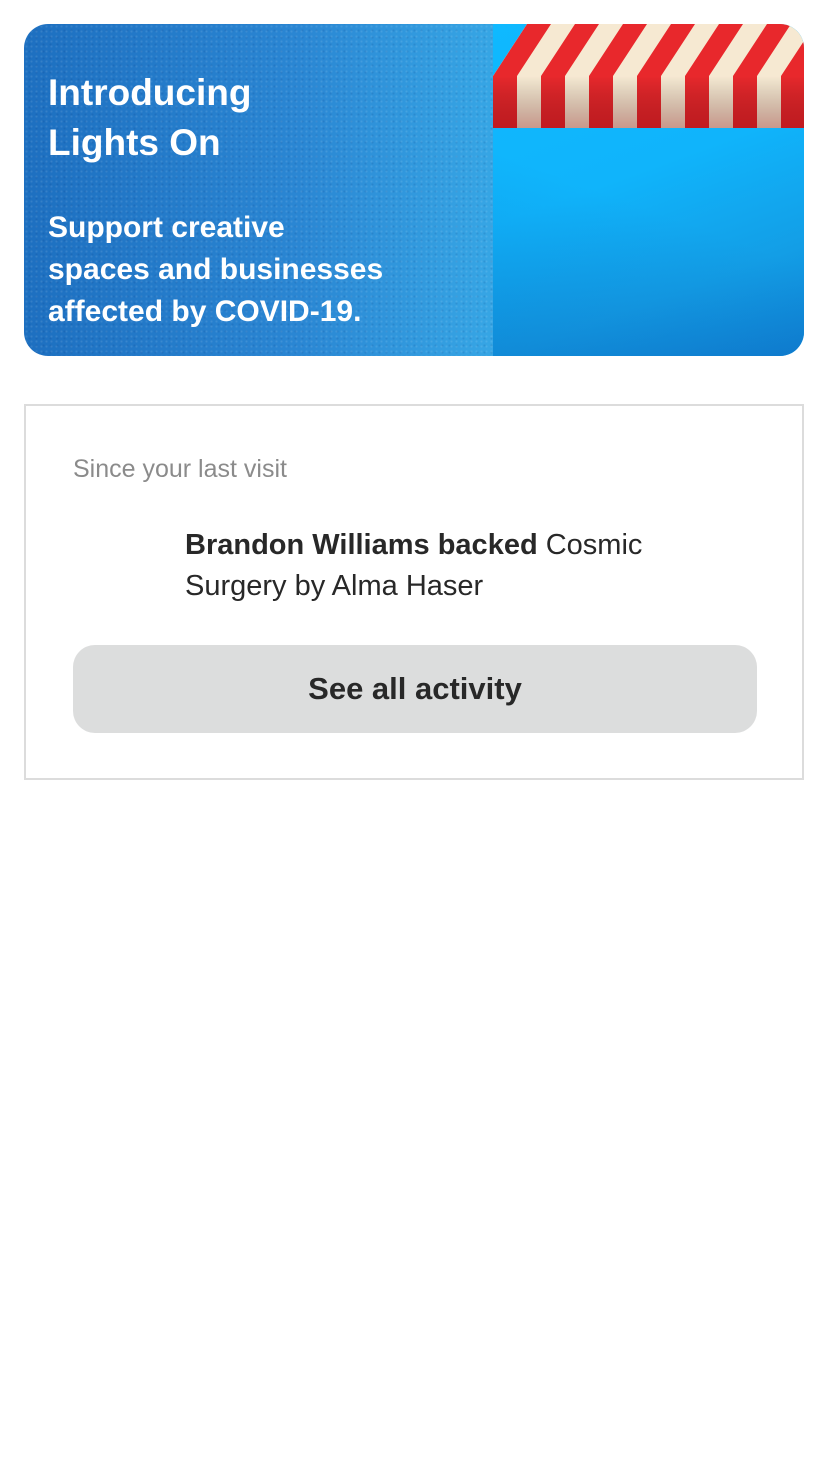 Image resolution: width=828 pixels, height=1472 pixels. What do you see at coordinates (415, 689) in the screenshot?
I see `see-all-activity-button: See all activity` at bounding box center [415, 689].